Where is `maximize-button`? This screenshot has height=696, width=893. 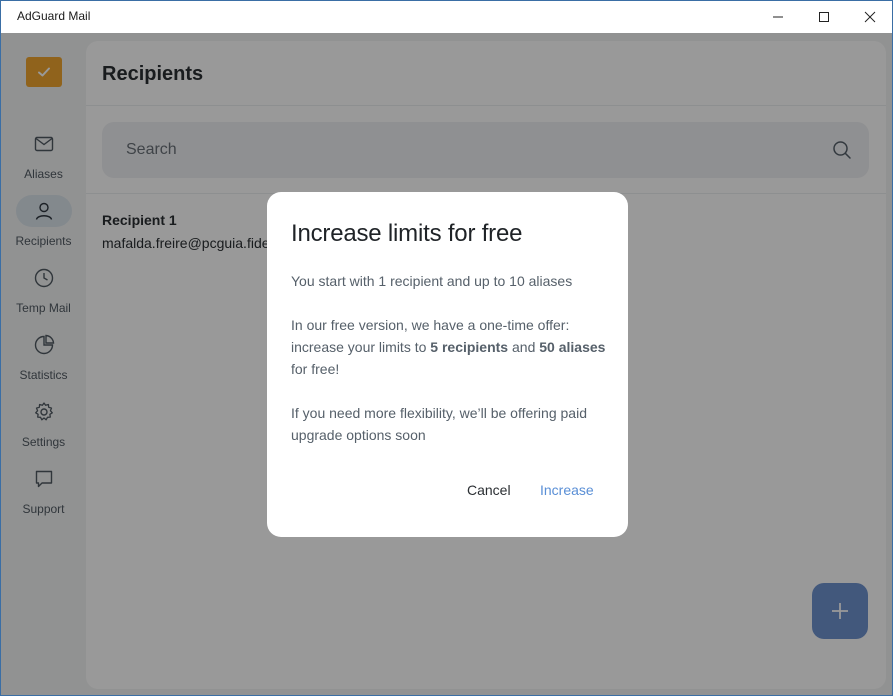 maximize-button is located at coordinates (824, 17).